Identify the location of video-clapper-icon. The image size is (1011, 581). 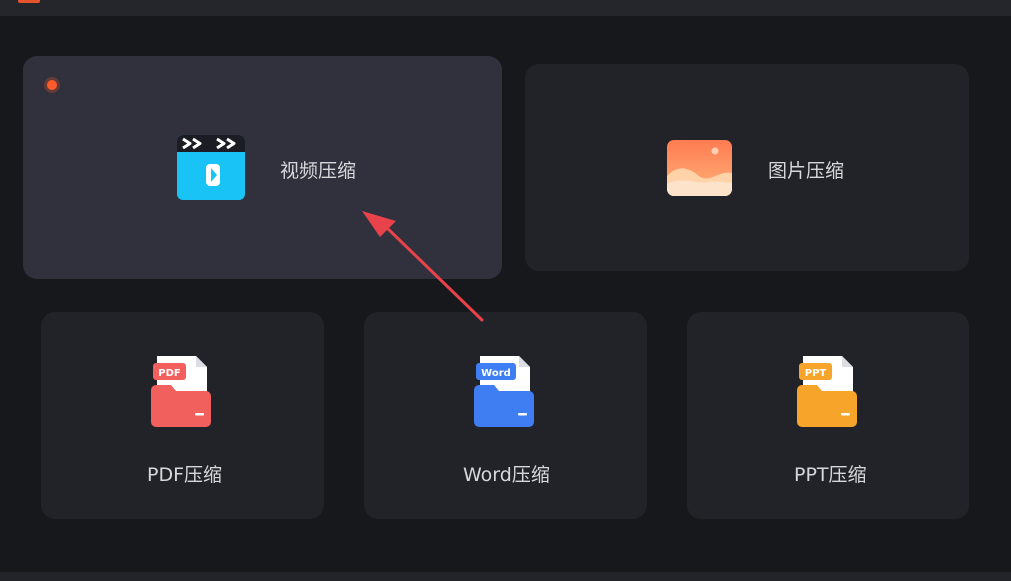
(211, 167).